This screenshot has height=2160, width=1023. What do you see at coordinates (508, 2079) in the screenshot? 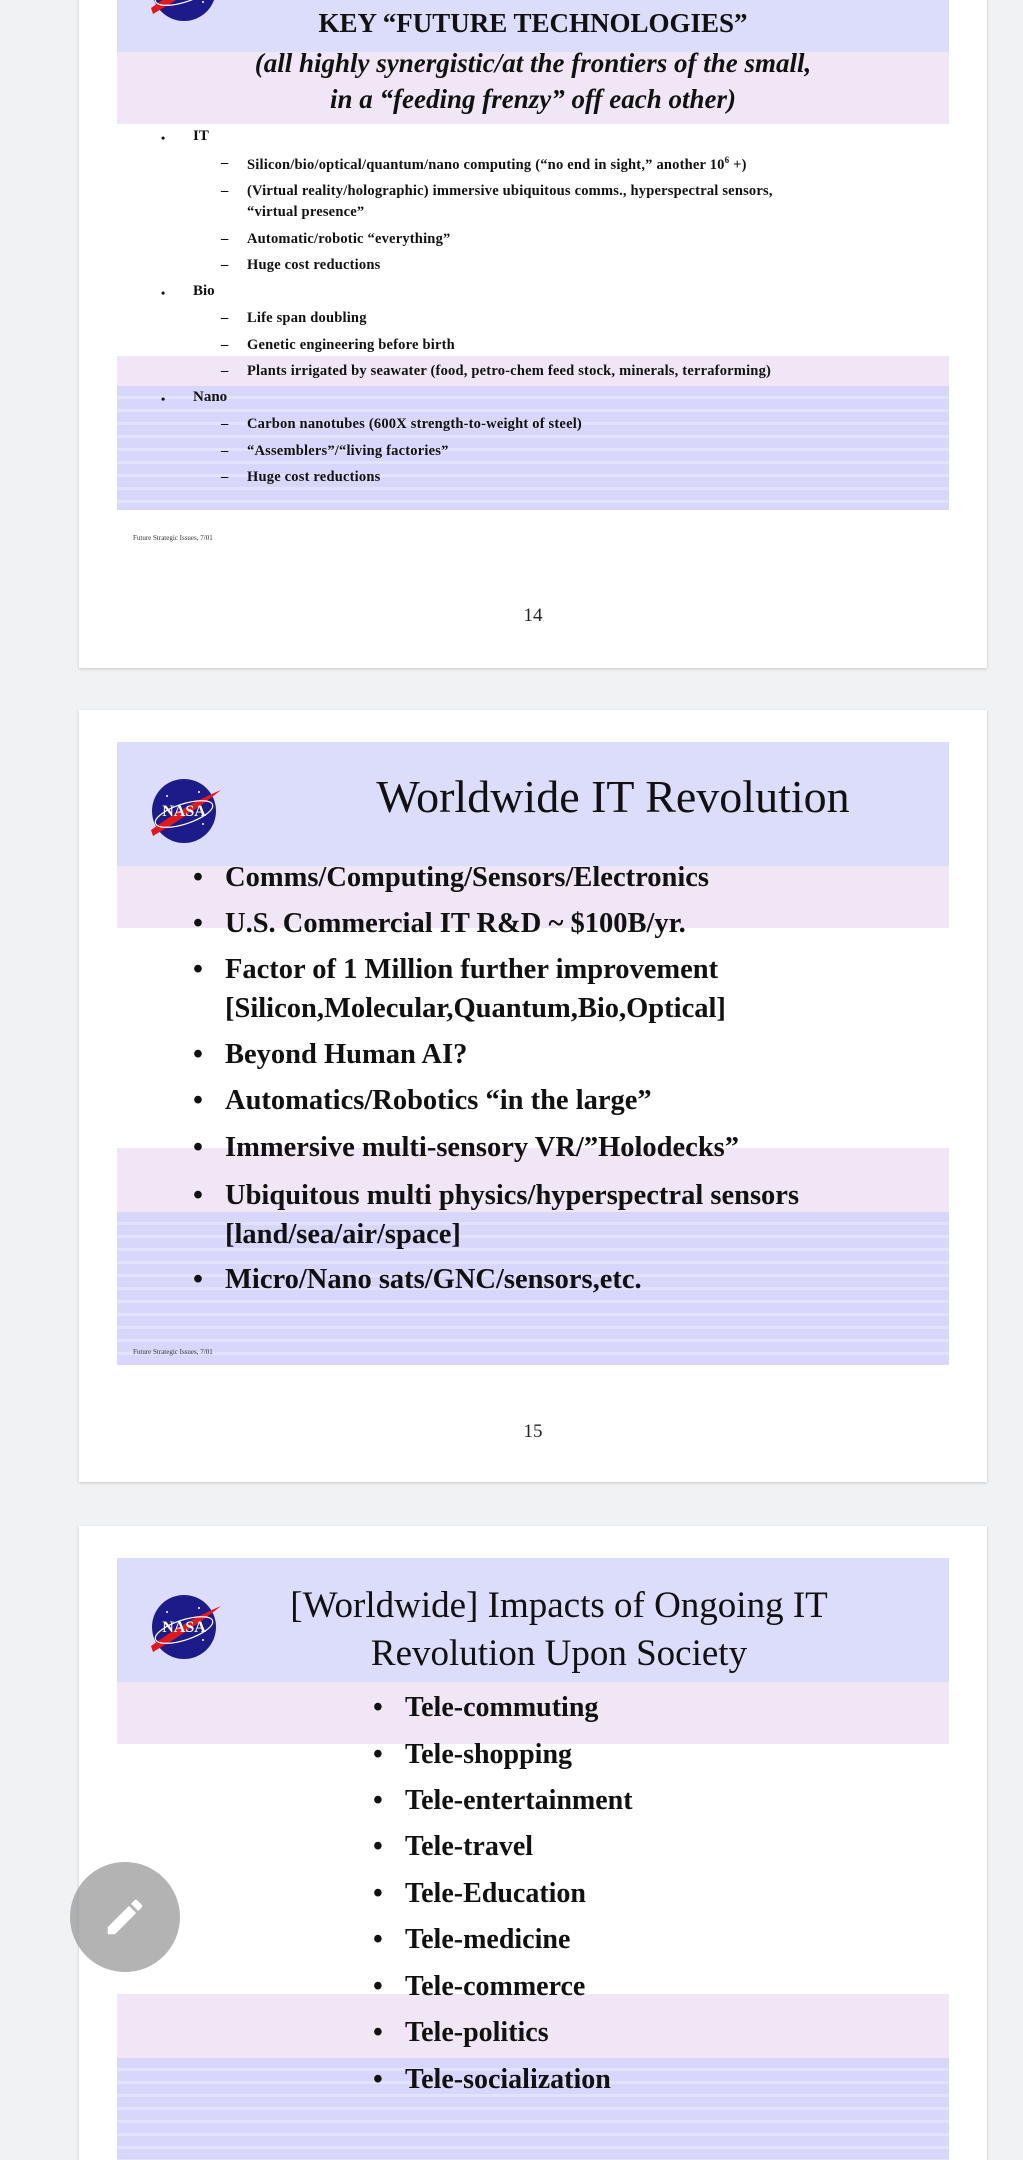
I see `list-item: Tele-socialization` at bounding box center [508, 2079].